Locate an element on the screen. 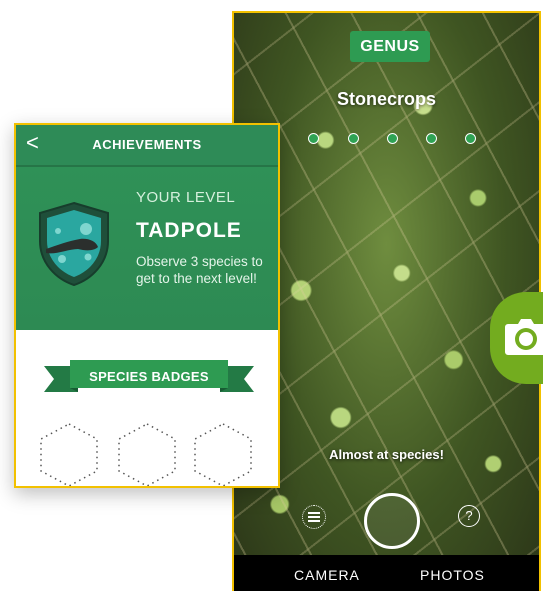 The width and height of the screenshot is (543, 591). species-badges-title: SPECIES BADGES is located at coordinates (149, 376).